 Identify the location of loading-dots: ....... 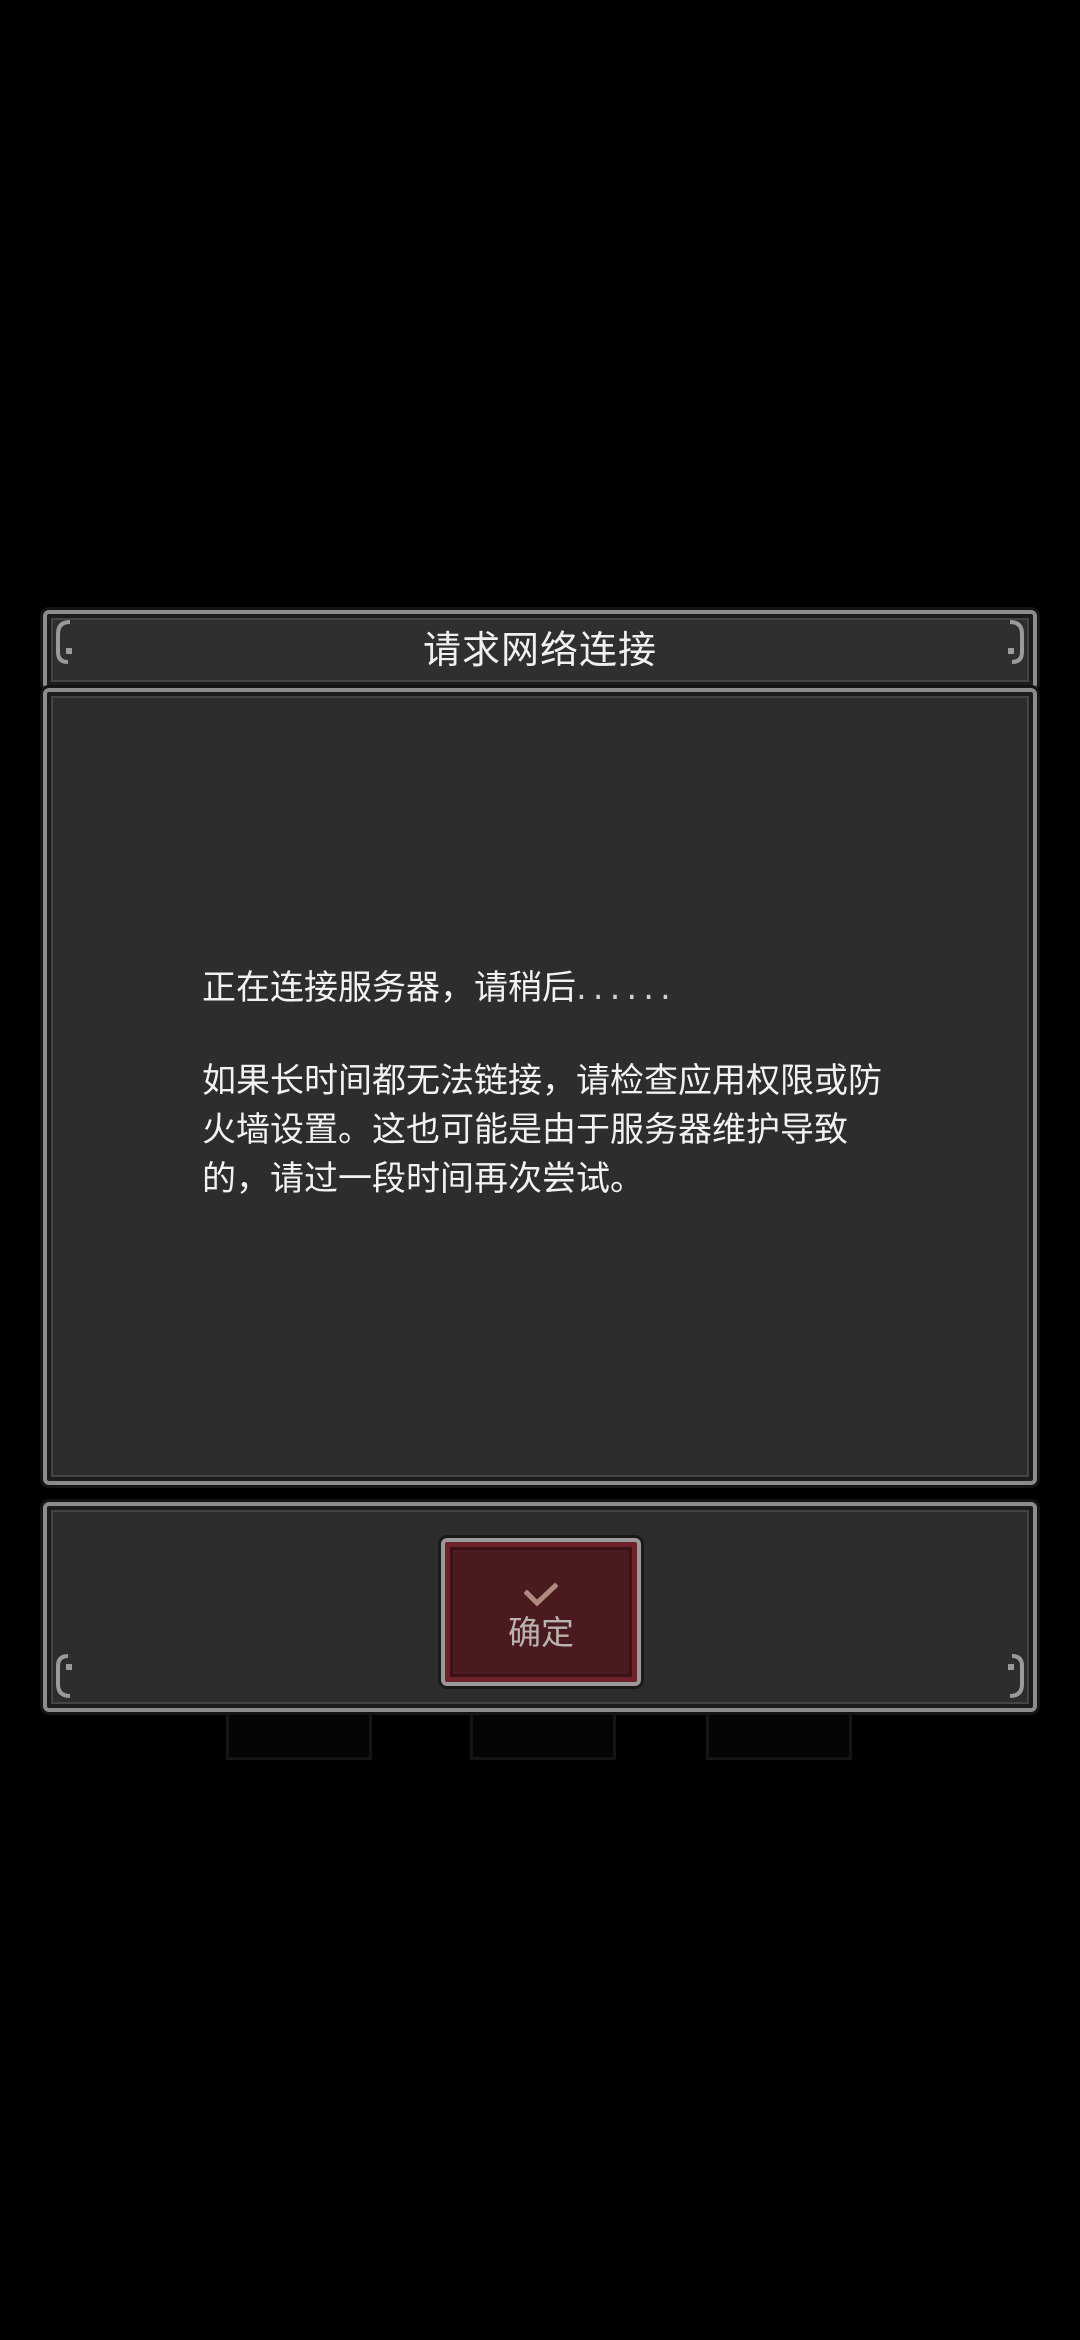
(626, 988).